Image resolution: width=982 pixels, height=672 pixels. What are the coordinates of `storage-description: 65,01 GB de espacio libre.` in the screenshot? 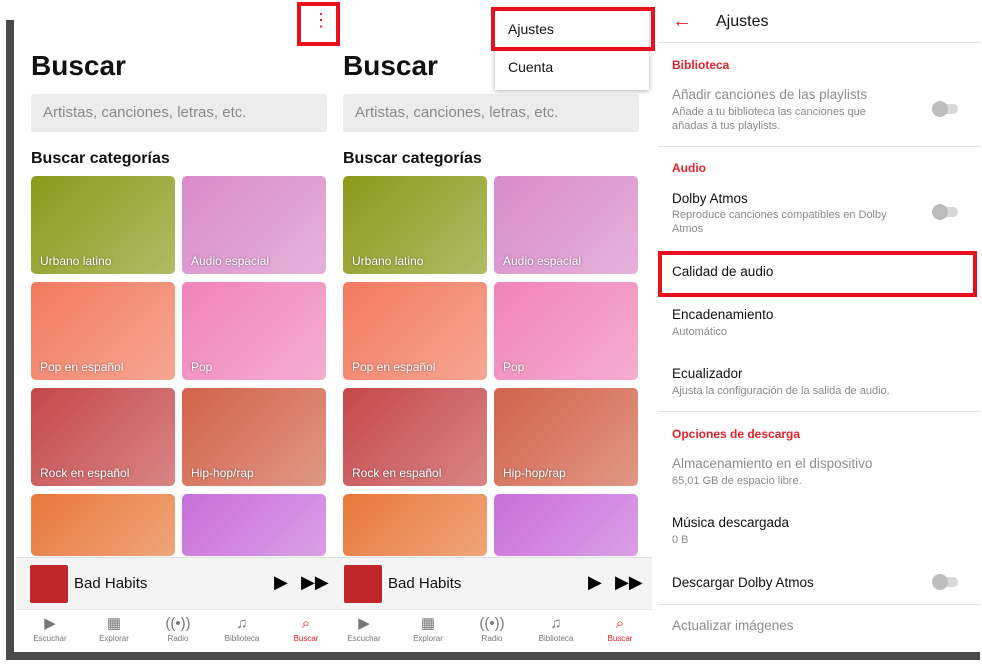 It's located at (737, 481).